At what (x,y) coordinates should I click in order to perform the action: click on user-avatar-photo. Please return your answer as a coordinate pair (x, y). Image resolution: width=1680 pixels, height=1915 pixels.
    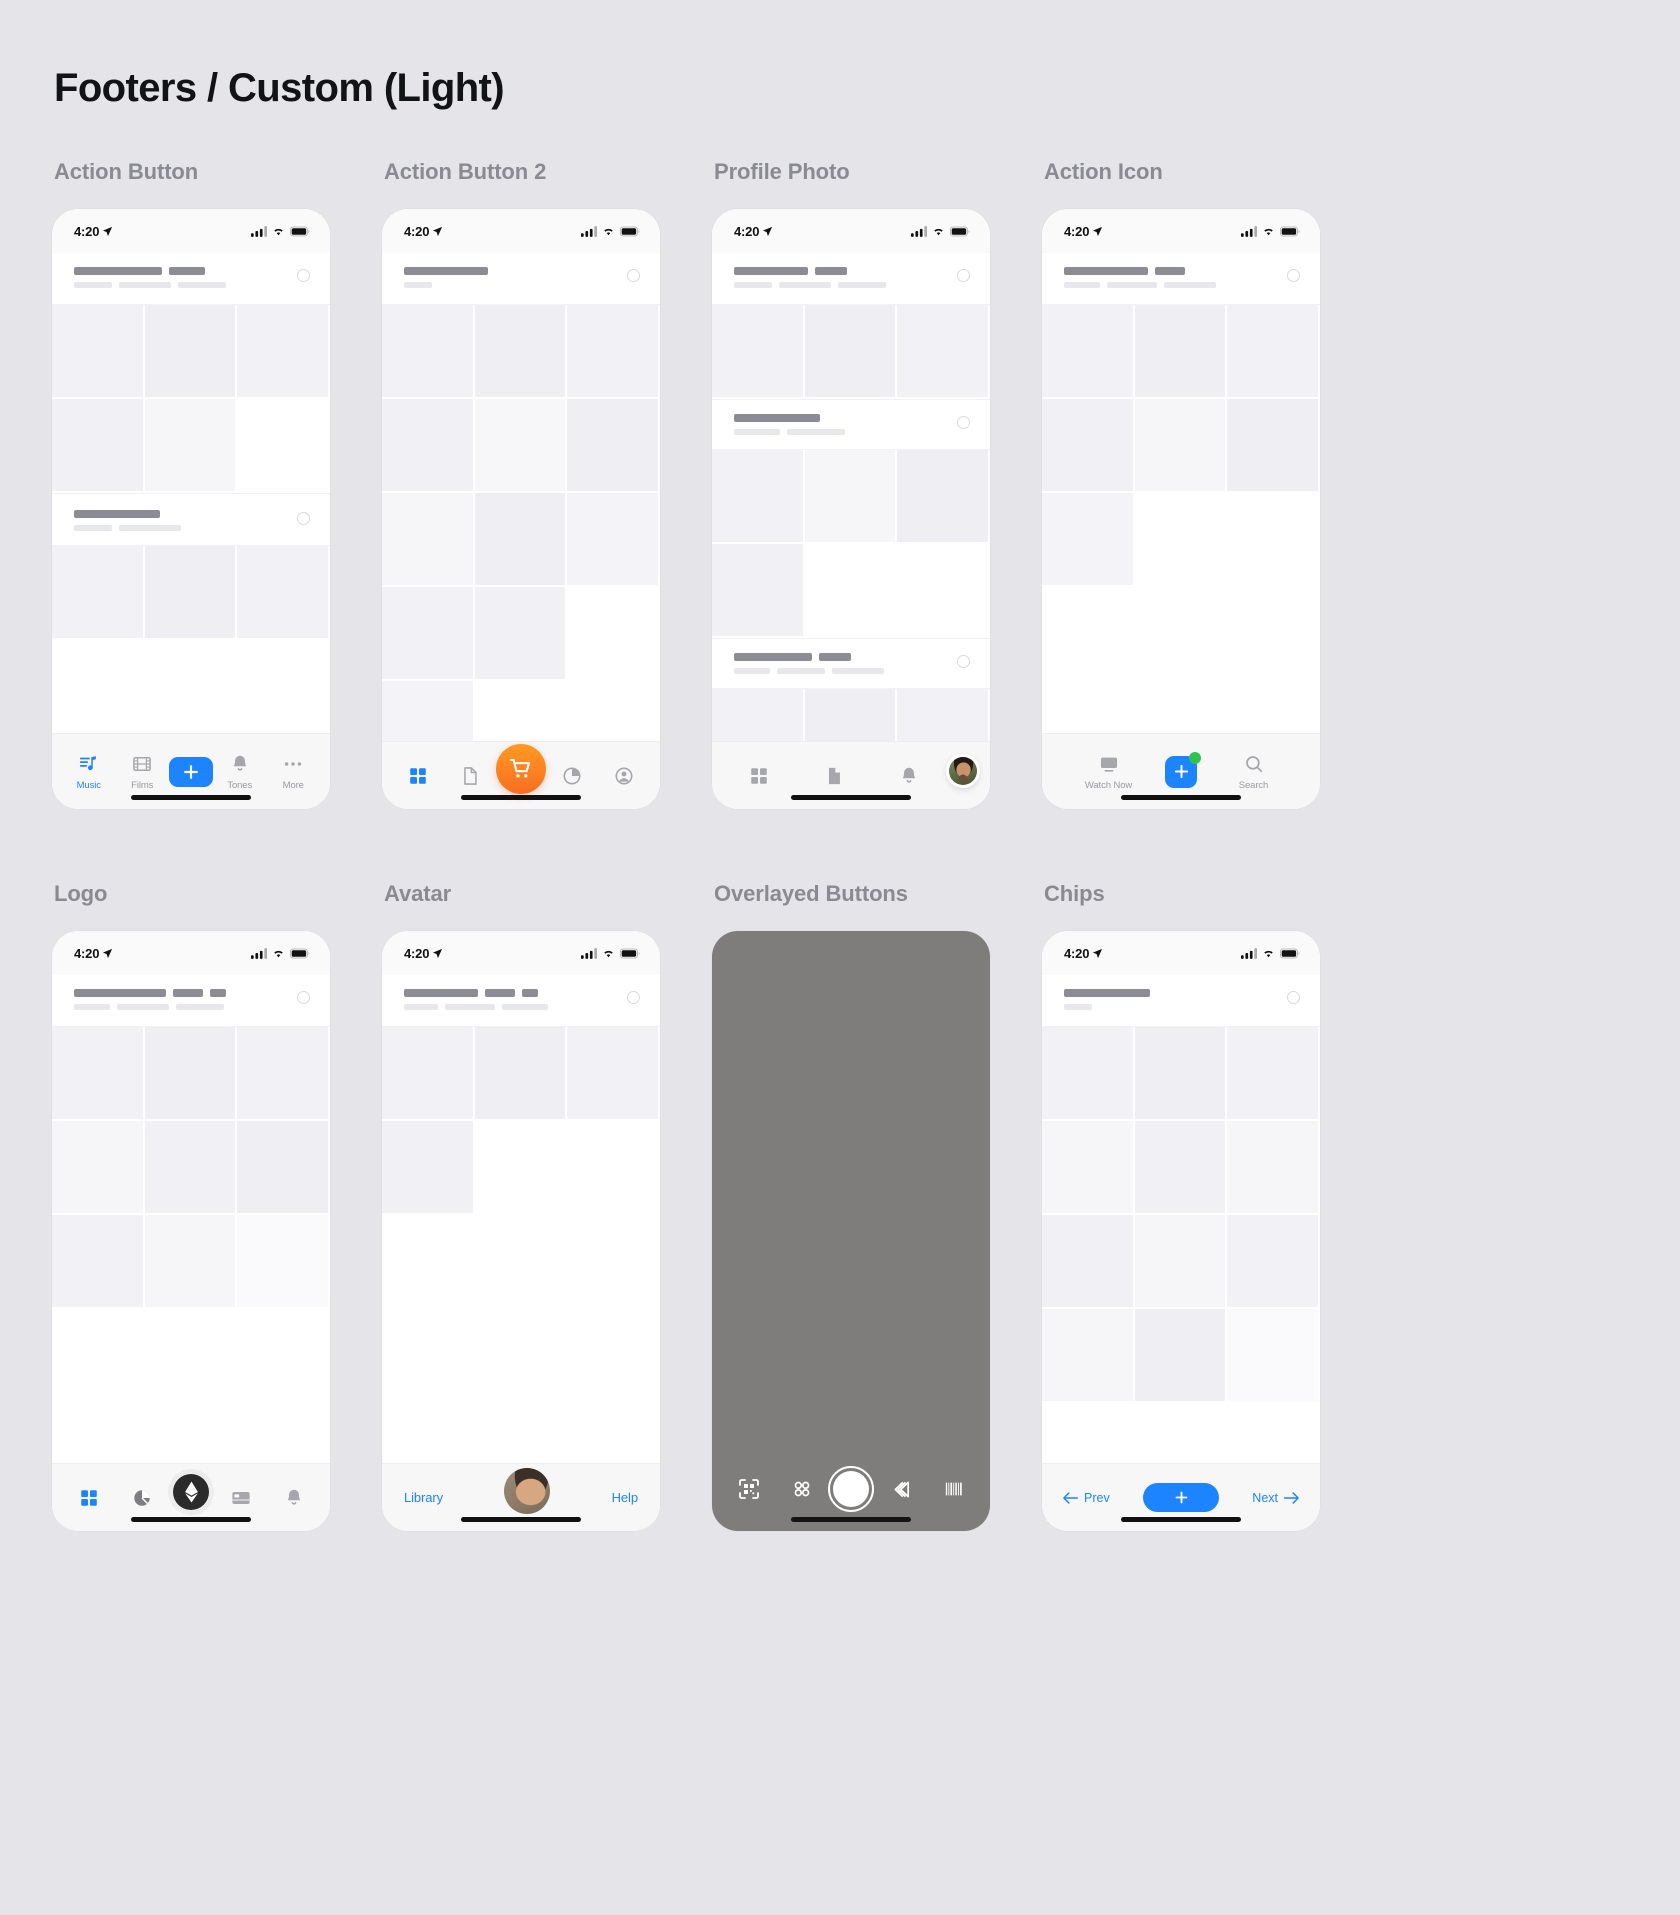
    Looking at the image, I should click on (527, 1490).